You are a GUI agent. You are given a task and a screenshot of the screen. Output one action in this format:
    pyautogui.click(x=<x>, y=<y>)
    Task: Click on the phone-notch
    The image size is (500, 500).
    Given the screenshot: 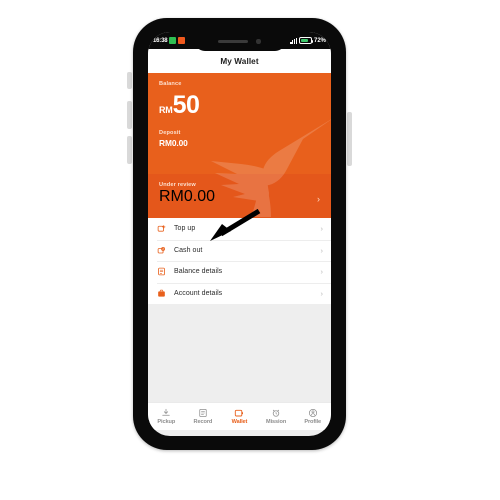 What is the action you would take?
    pyautogui.click(x=239, y=41)
    